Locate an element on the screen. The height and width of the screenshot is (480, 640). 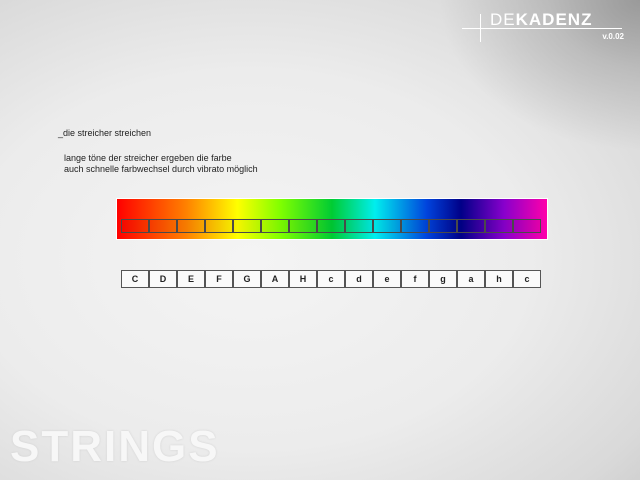
note-button: E is located at coordinates (191, 279).